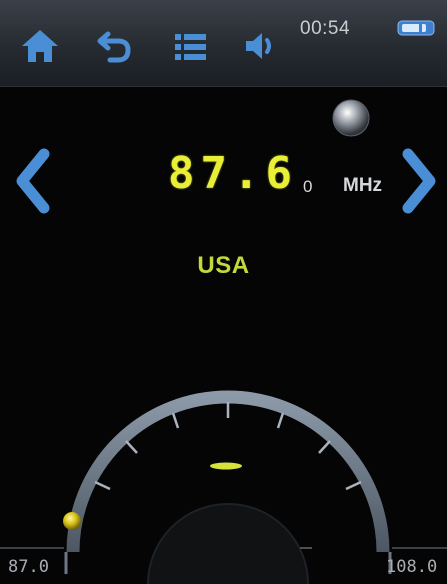 Image resolution: width=447 pixels, height=584 pixels. Describe the element at coordinates (325, 28) in the screenshot. I see `clock-time: 00:54` at that location.